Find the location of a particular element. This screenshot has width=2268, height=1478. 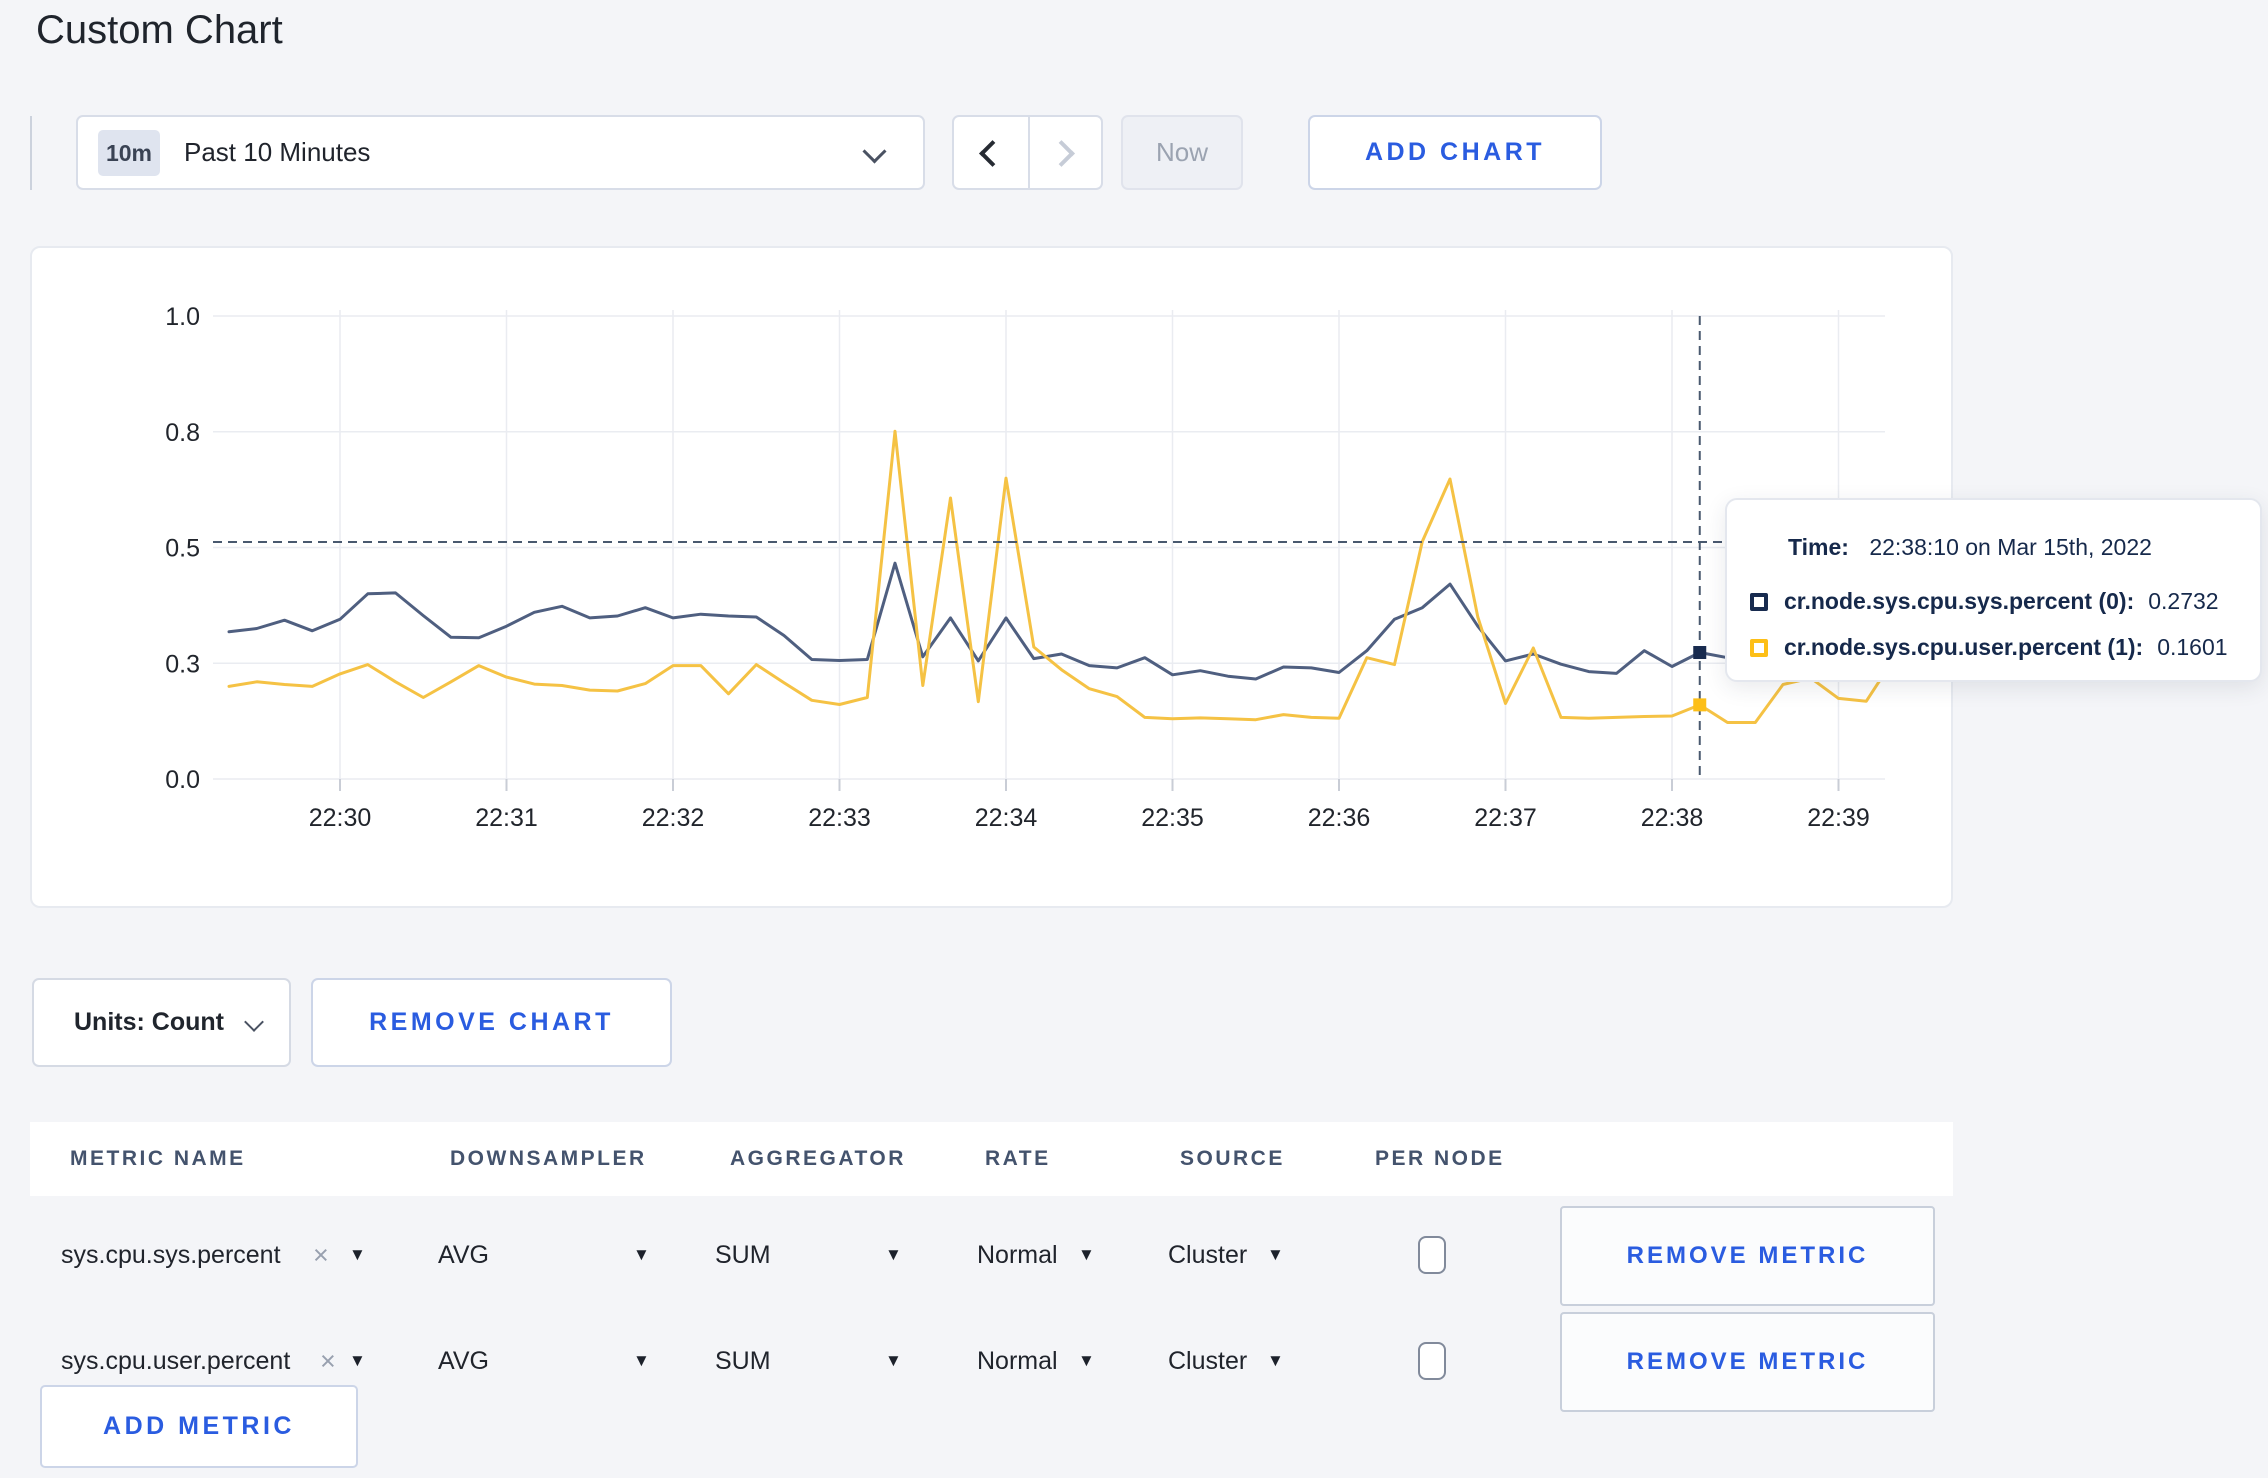

time-range-badge: 10m is located at coordinates (129, 153).